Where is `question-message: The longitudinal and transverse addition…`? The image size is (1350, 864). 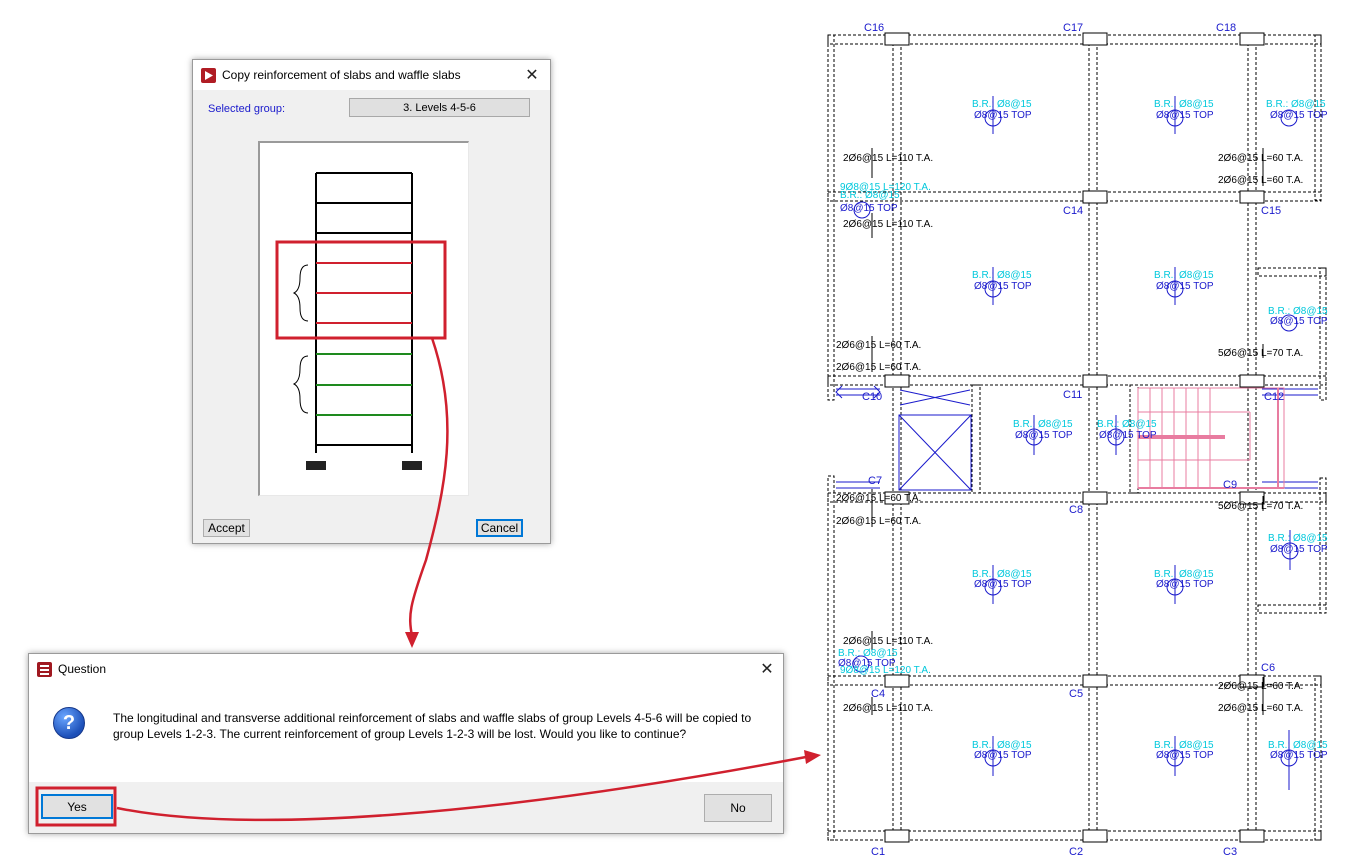
question-message: The longitudinal and transverse addition… is located at coordinates (432, 726).